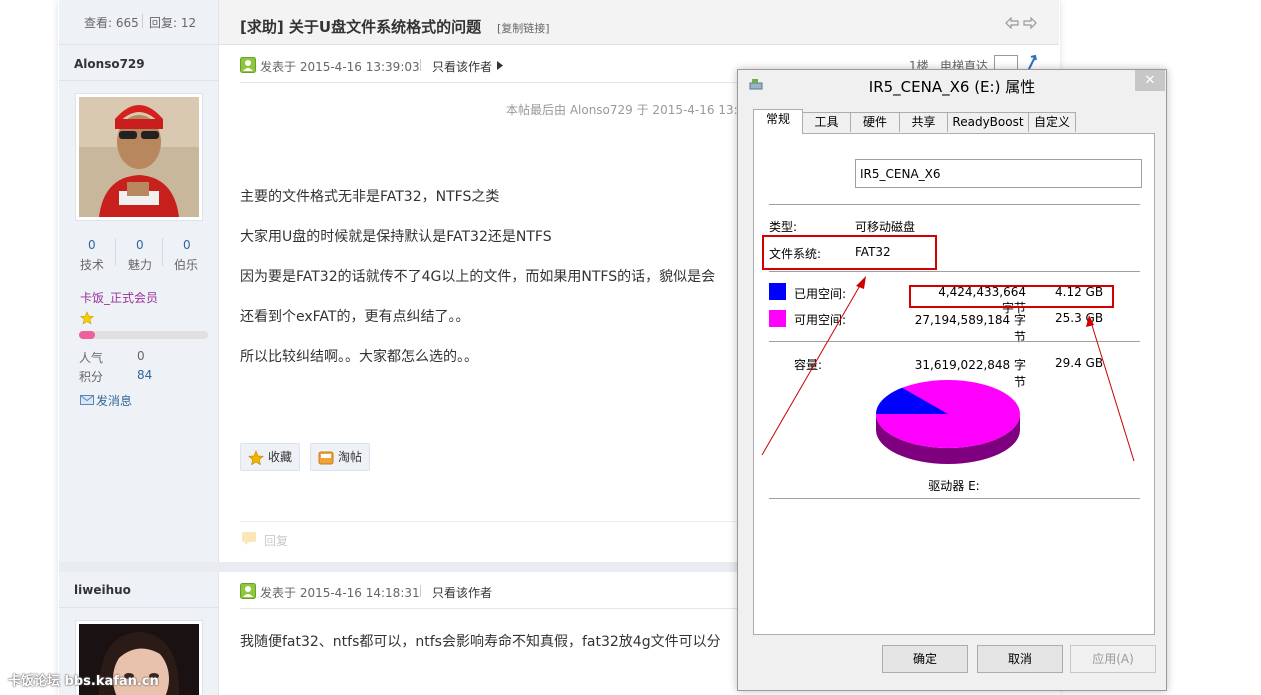  Describe the element at coordinates (141, 356) in the screenshot. I see `popularity-value: 0` at that location.